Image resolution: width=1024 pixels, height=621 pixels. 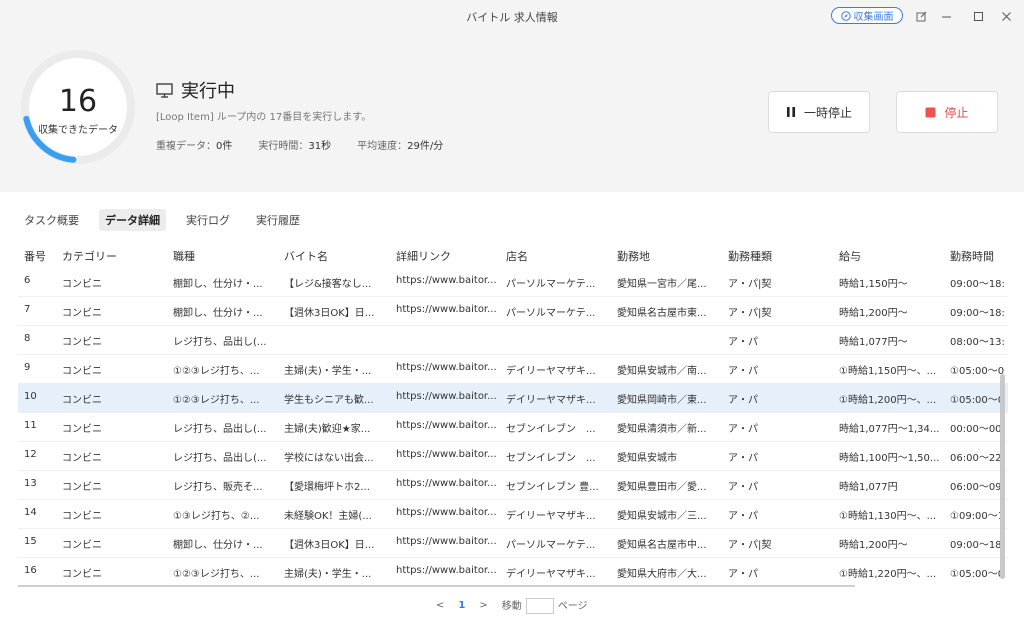 What do you see at coordinates (30, 454) in the screenshot?
I see `cell-col-number: 12` at bounding box center [30, 454].